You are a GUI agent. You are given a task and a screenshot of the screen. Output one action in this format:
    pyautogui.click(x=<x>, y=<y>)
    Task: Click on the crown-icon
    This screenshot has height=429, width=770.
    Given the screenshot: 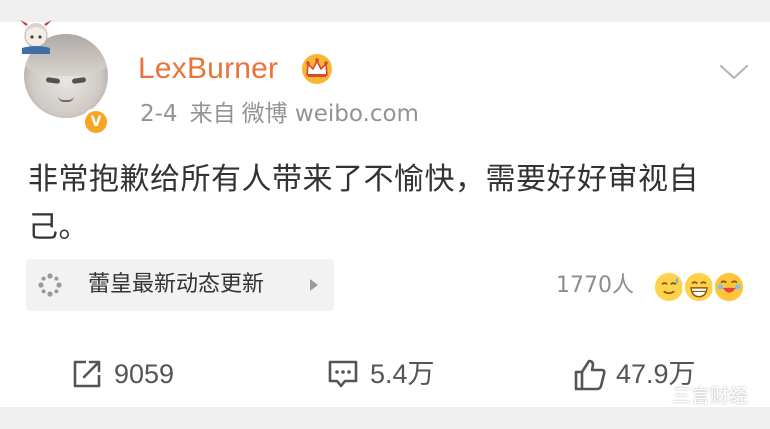 What is the action you would take?
    pyautogui.click(x=317, y=69)
    